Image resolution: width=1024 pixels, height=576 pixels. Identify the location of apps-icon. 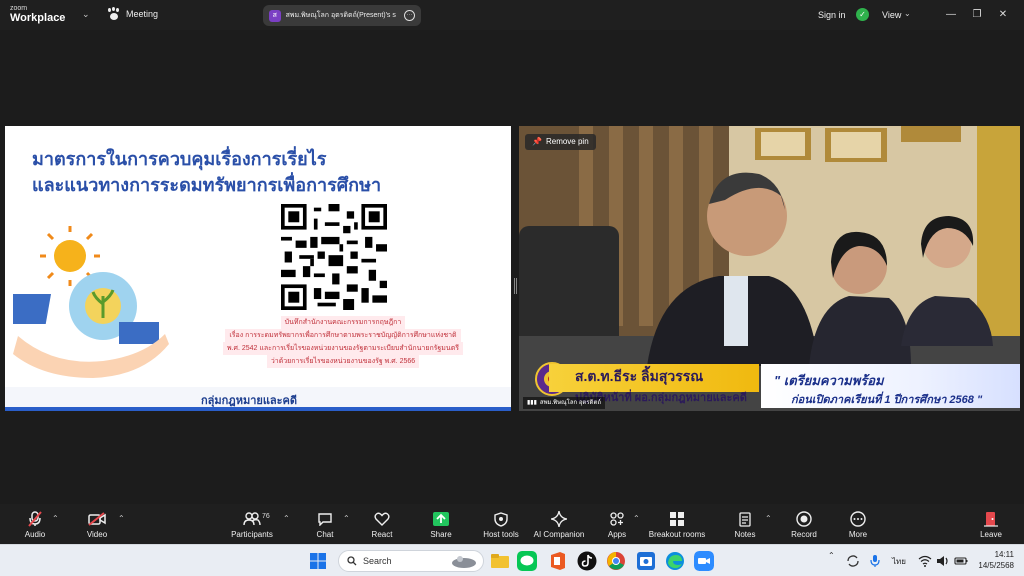
(617, 519).